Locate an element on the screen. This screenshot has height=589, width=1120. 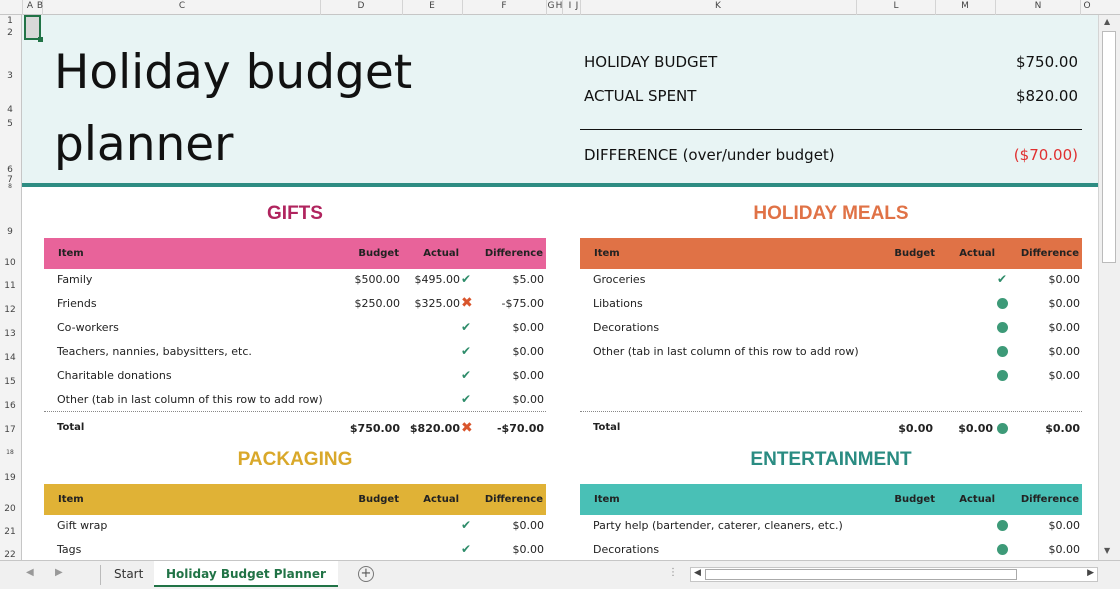
gifts-budget: $250.00 is located at coordinates (366, 303).